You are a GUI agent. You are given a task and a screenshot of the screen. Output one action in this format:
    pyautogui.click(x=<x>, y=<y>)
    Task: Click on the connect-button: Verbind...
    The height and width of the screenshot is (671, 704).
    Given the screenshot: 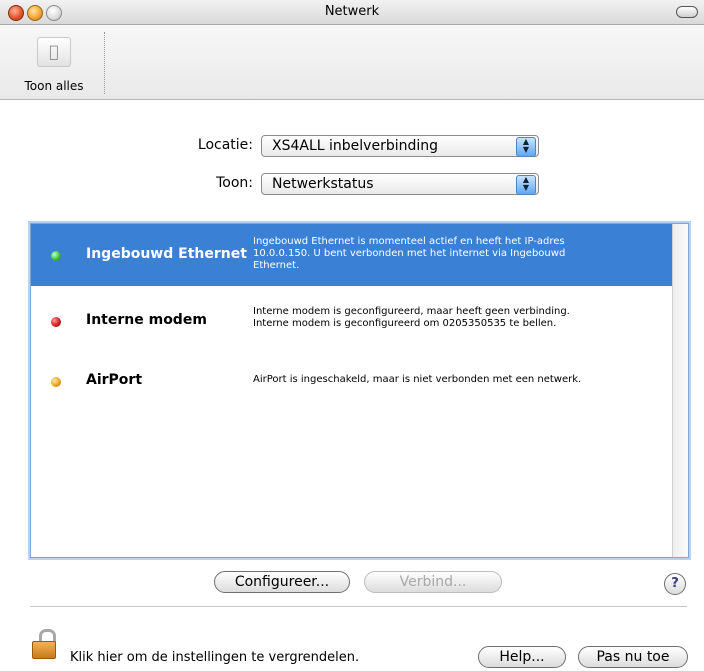 What is the action you would take?
    pyautogui.click(x=433, y=582)
    